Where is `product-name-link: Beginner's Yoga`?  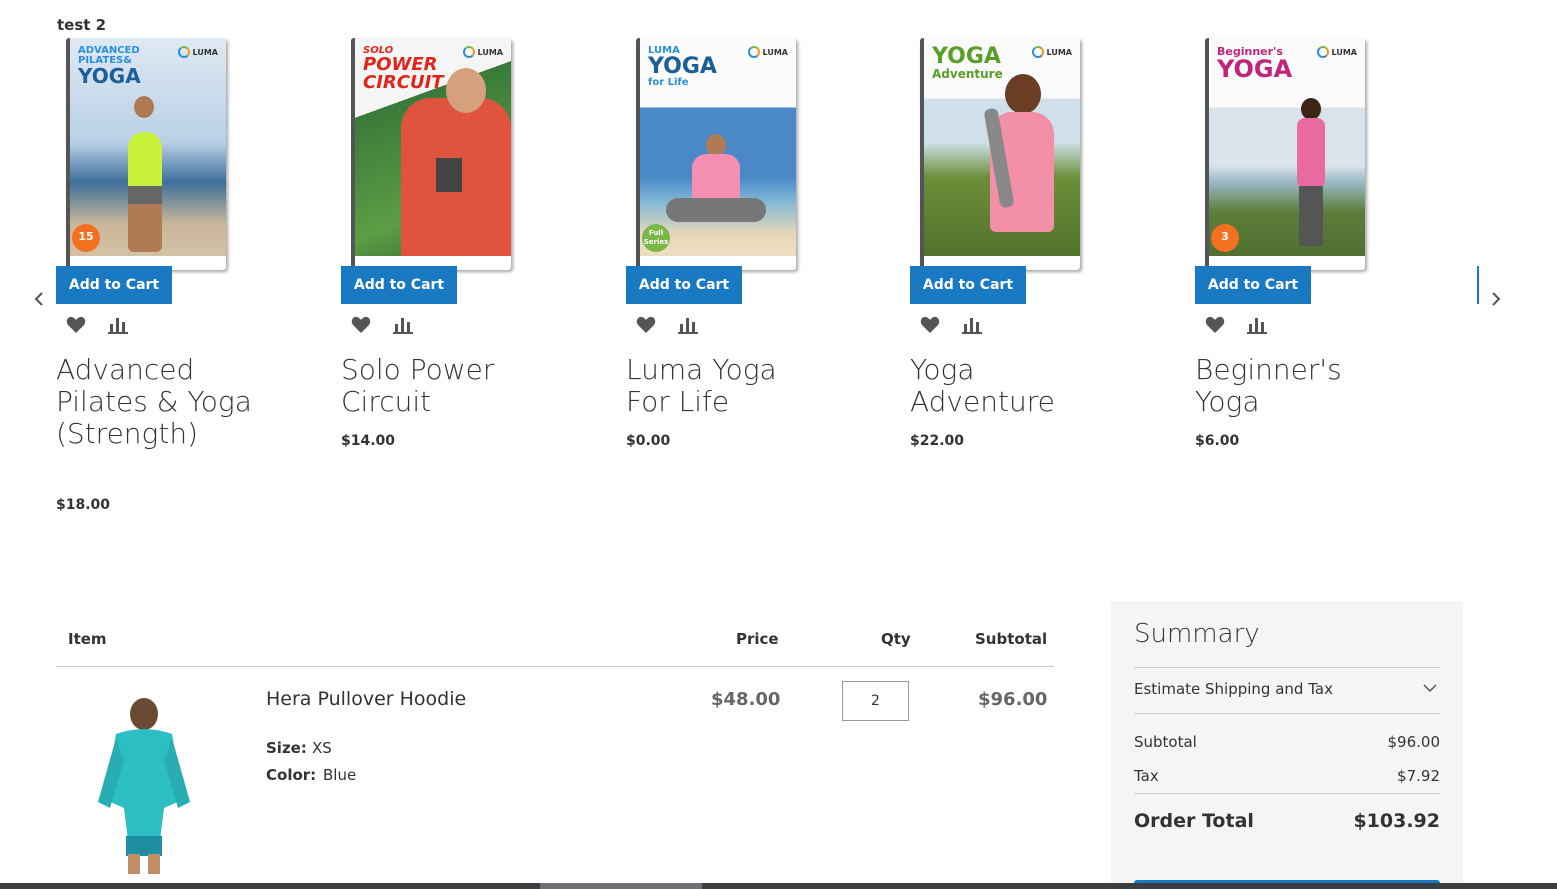
product-name-link: Beginner's Yoga is located at coordinates (1295, 386).